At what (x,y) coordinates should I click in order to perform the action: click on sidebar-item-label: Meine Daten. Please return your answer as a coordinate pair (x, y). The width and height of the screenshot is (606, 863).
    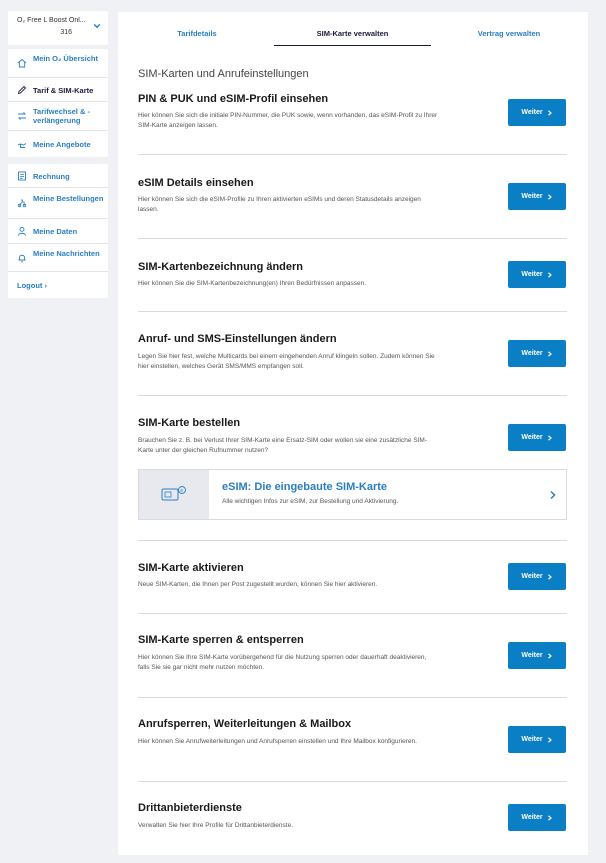
    Looking at the image, I should click on (55, 231).